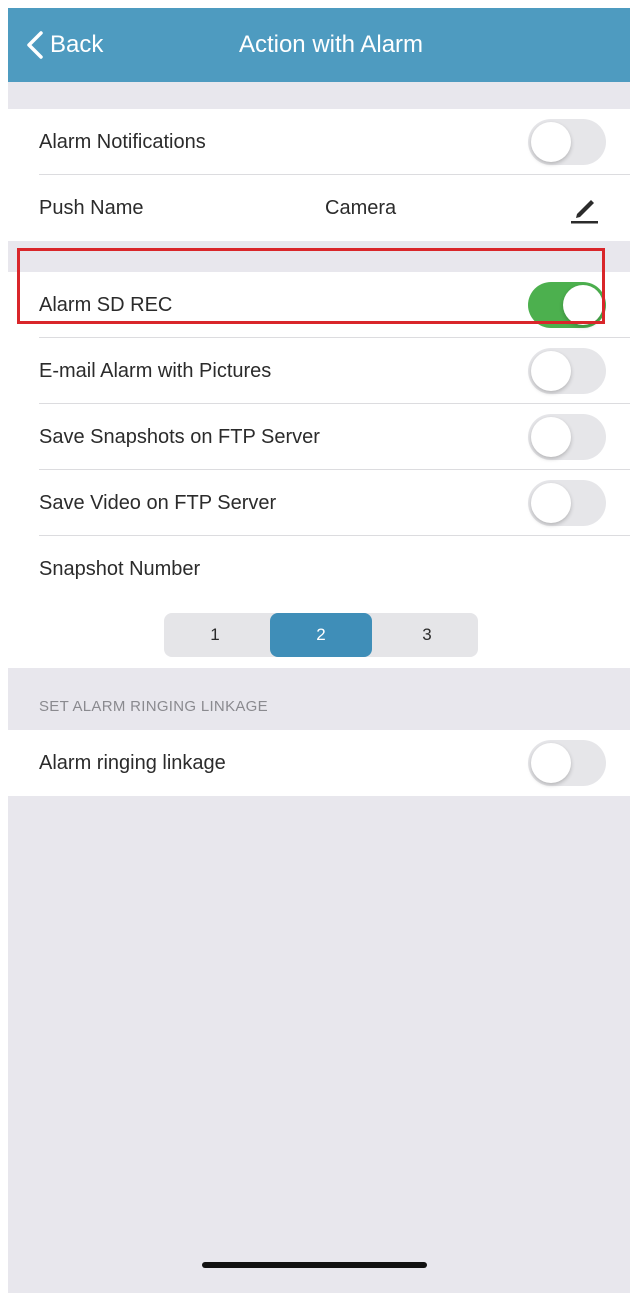  What do you see at coordinates (179, 436) in the screenshot?
I see `ftp-snapshots-label: Save Snapshots on FTP Server` at bounding box center [179, 436].